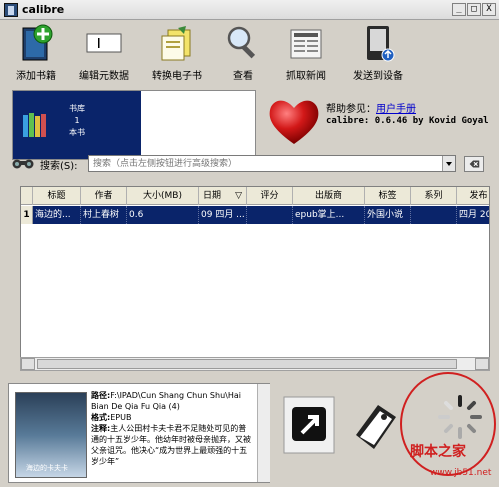  I want to click on cell-tags: 外国小说, so click(388, 215).